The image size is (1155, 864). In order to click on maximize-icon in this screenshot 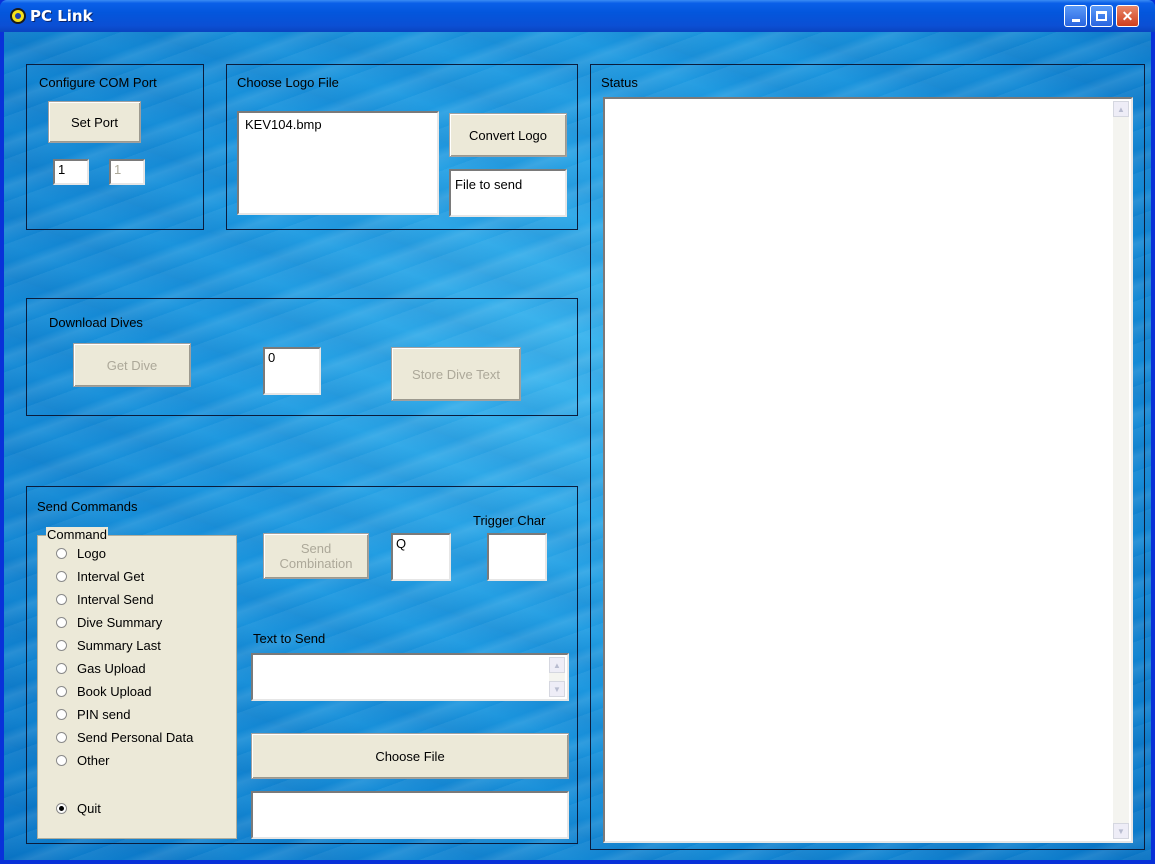, I will do `click(1101, 16)`.